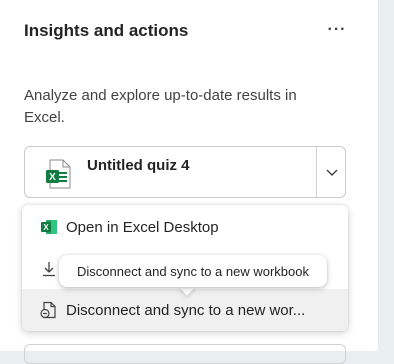 Image resolution: width=394 pixels, height=364 pixels. What do you see at coordinates (48, 310) in the screenshot?
I see `disconnect-sync-icon` at bounding box center [48, 310].